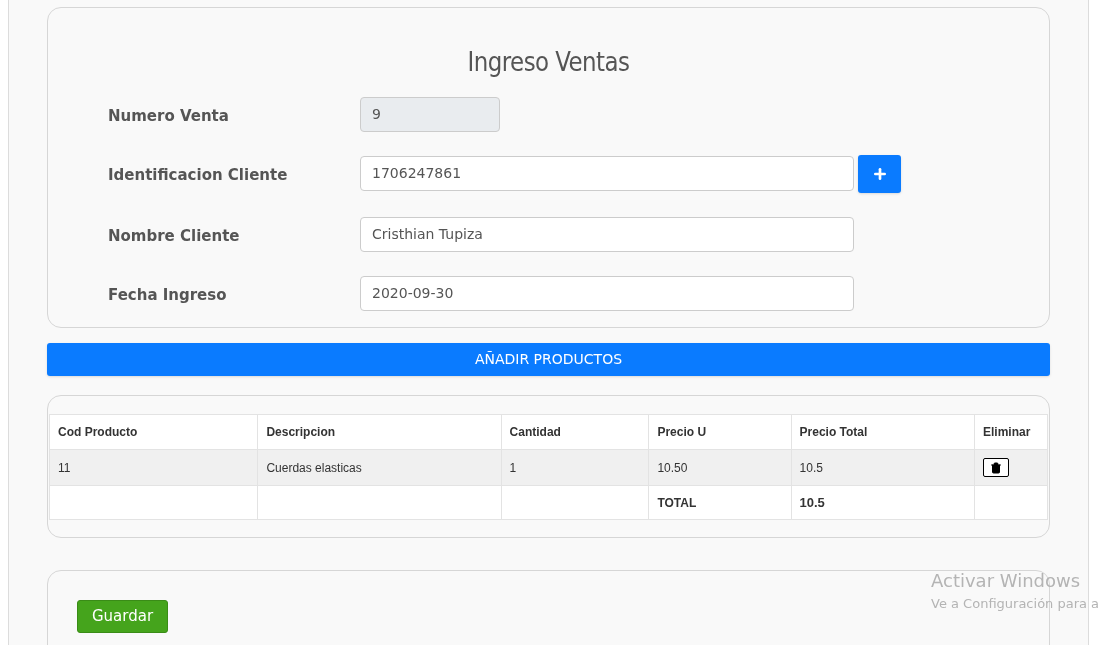 This screenshot has height=645, width=1106. What do you see at coordinates (1011, 432) in the screenshot?
I see `column-header: Eliminar` at bounding box center [1011, 432].